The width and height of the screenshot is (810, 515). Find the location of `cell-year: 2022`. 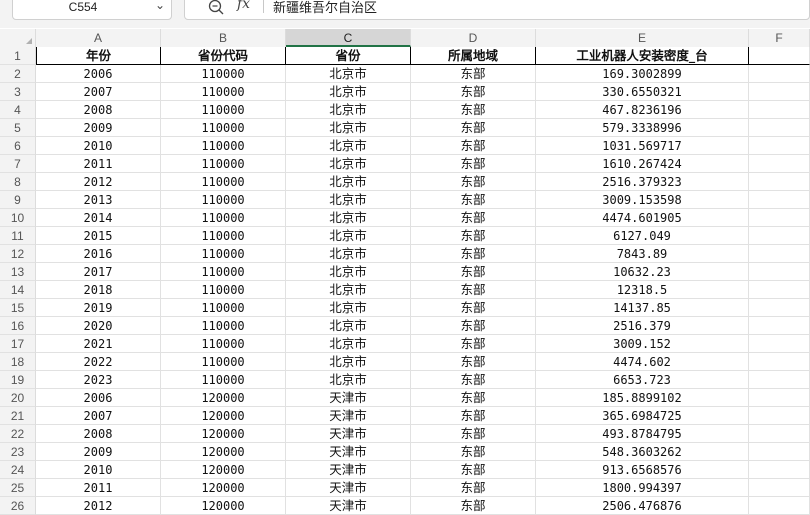

cell-year: 2022 is located at coordinates (98, 362).